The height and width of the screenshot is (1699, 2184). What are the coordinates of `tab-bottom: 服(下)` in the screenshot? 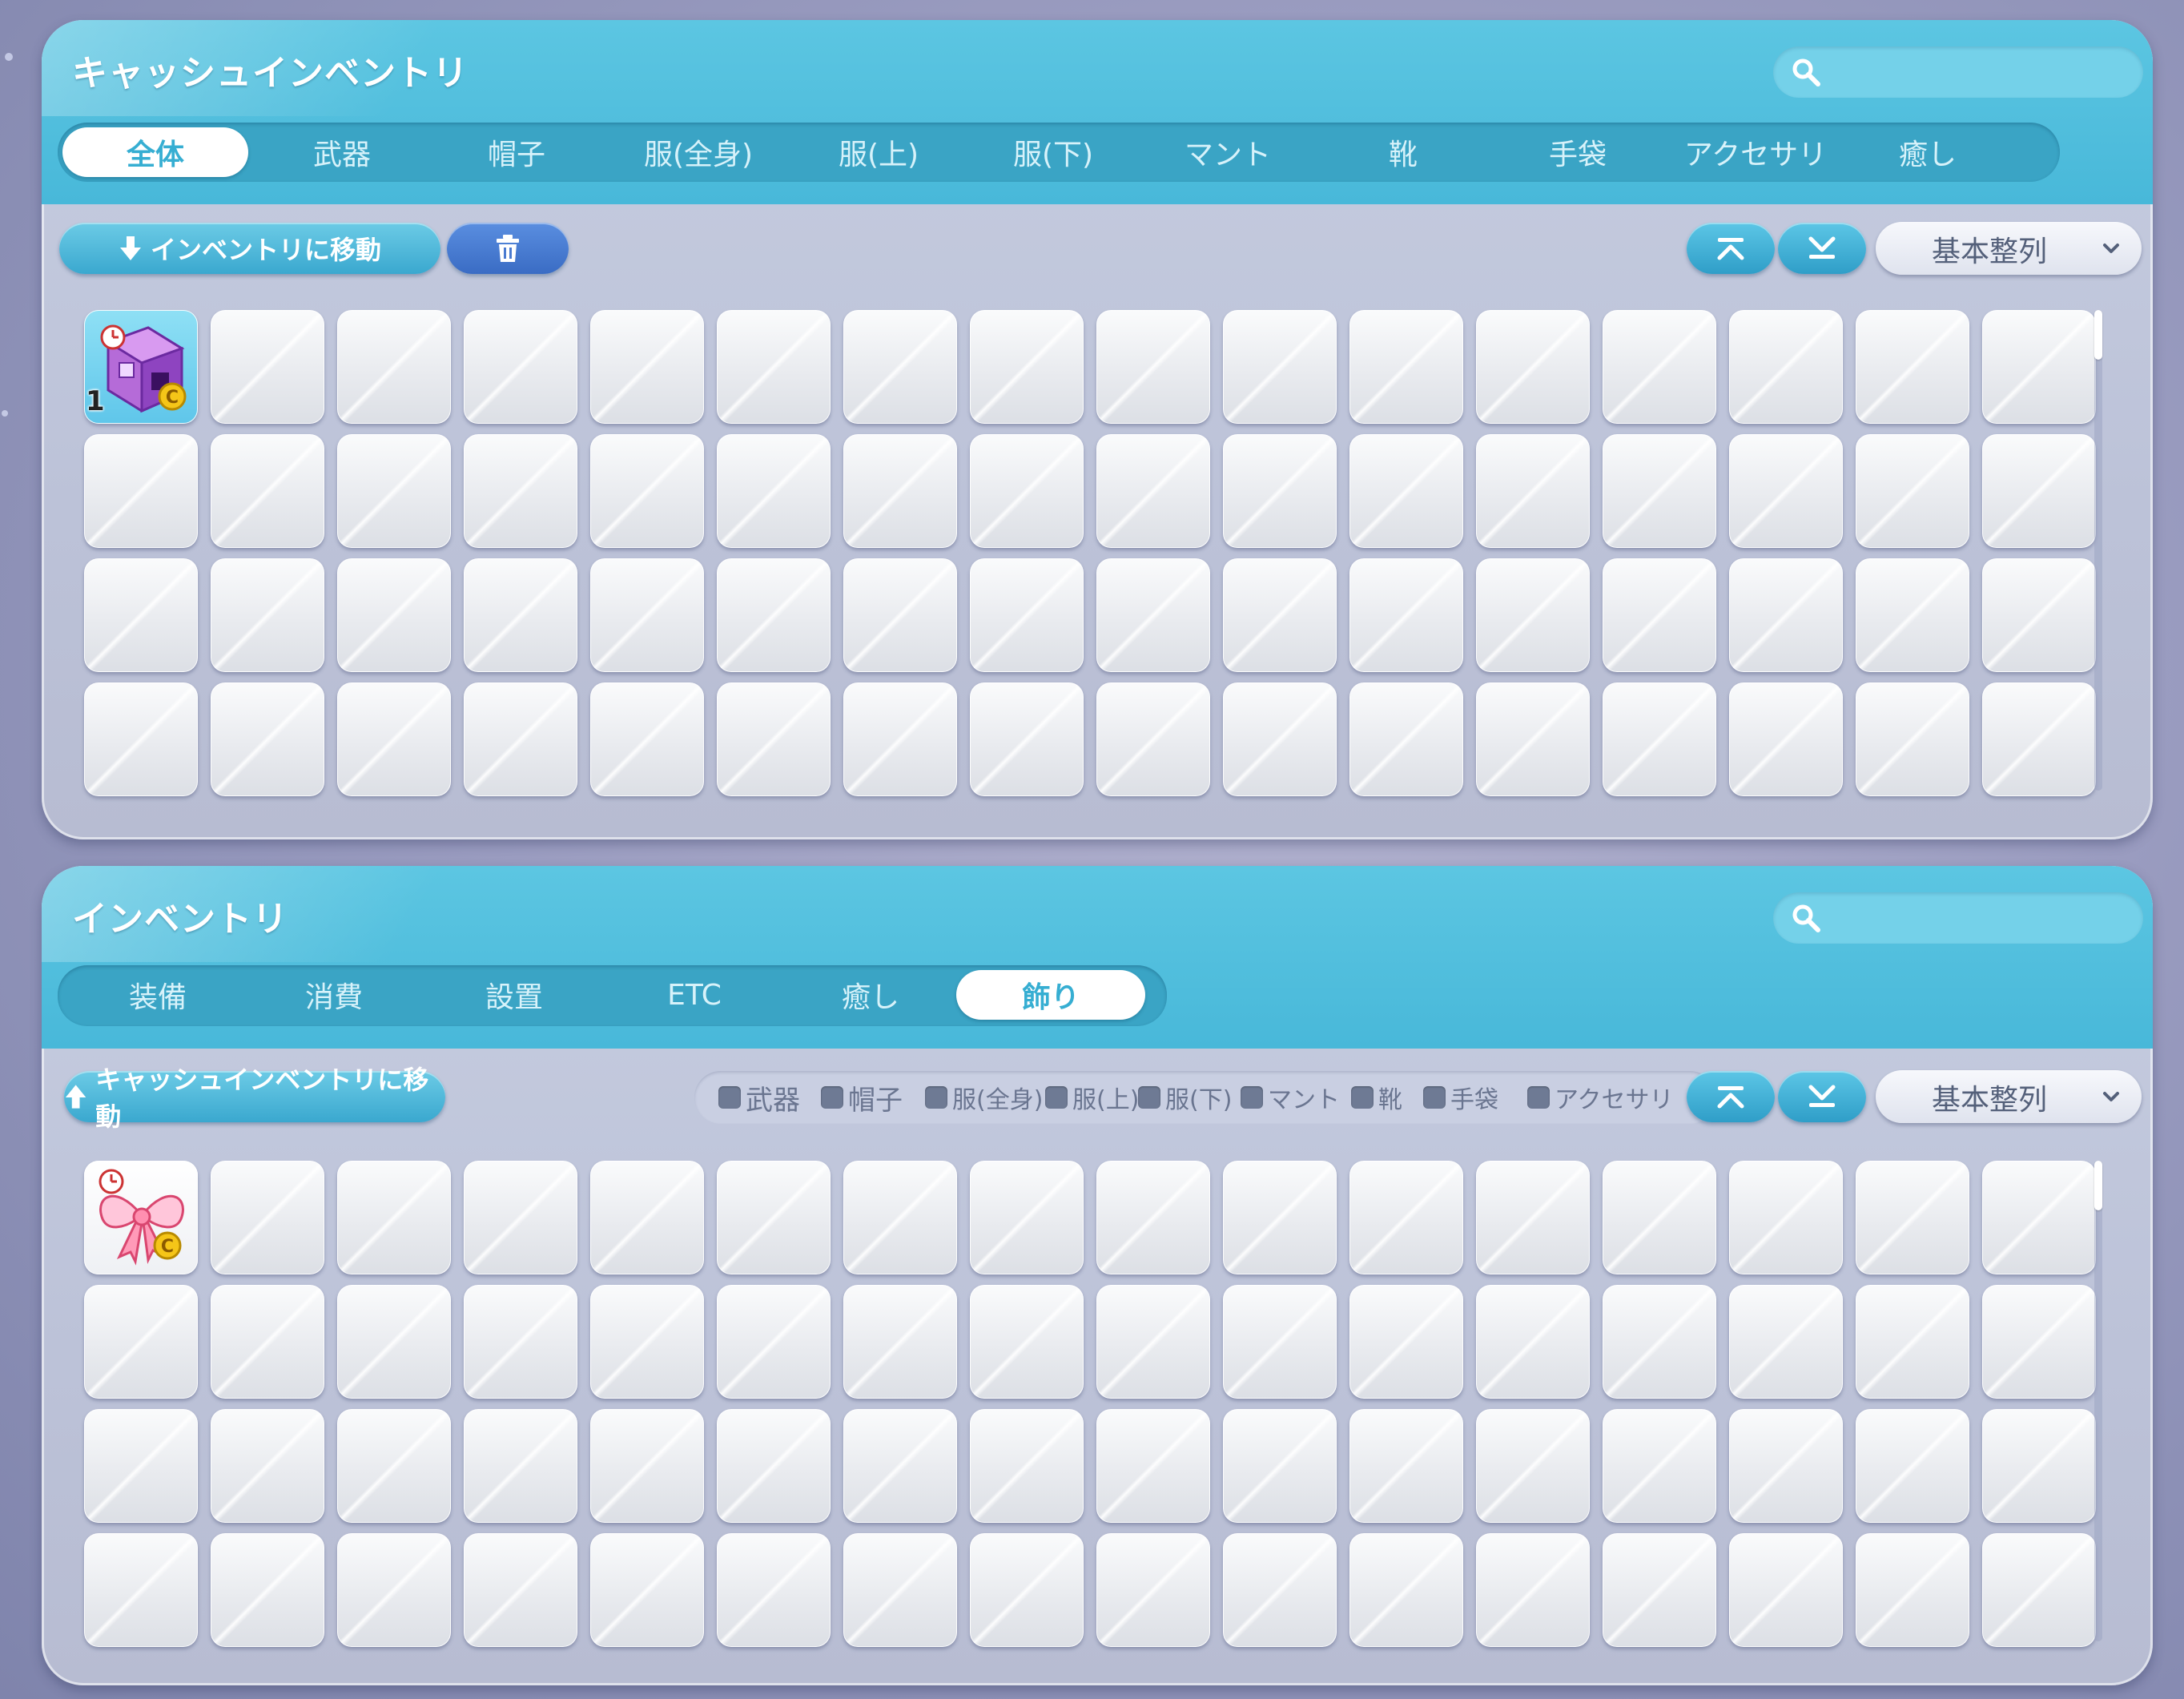 It's located at (1053, 152).